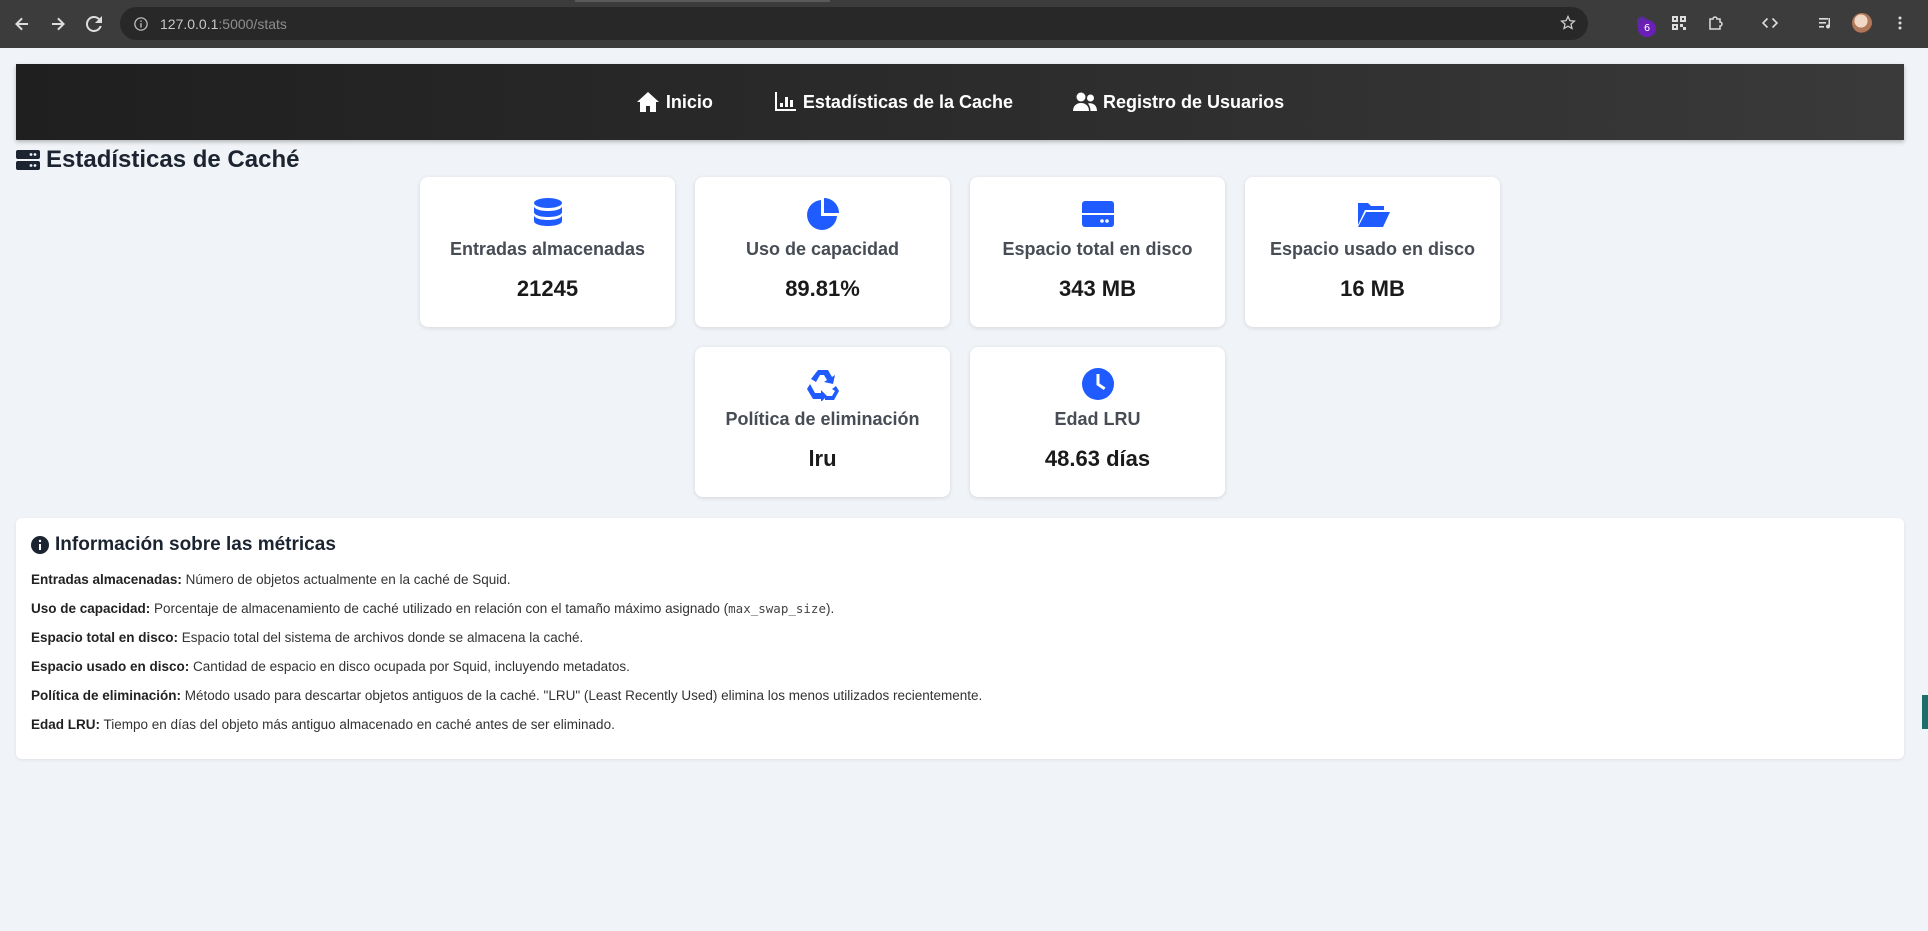 The width and height of the screenshot is (1928, 931). Describe the element at coordinates (908, 101) in the screenshot. I see `nav-label: Estadísticas de la Cache` at that location.